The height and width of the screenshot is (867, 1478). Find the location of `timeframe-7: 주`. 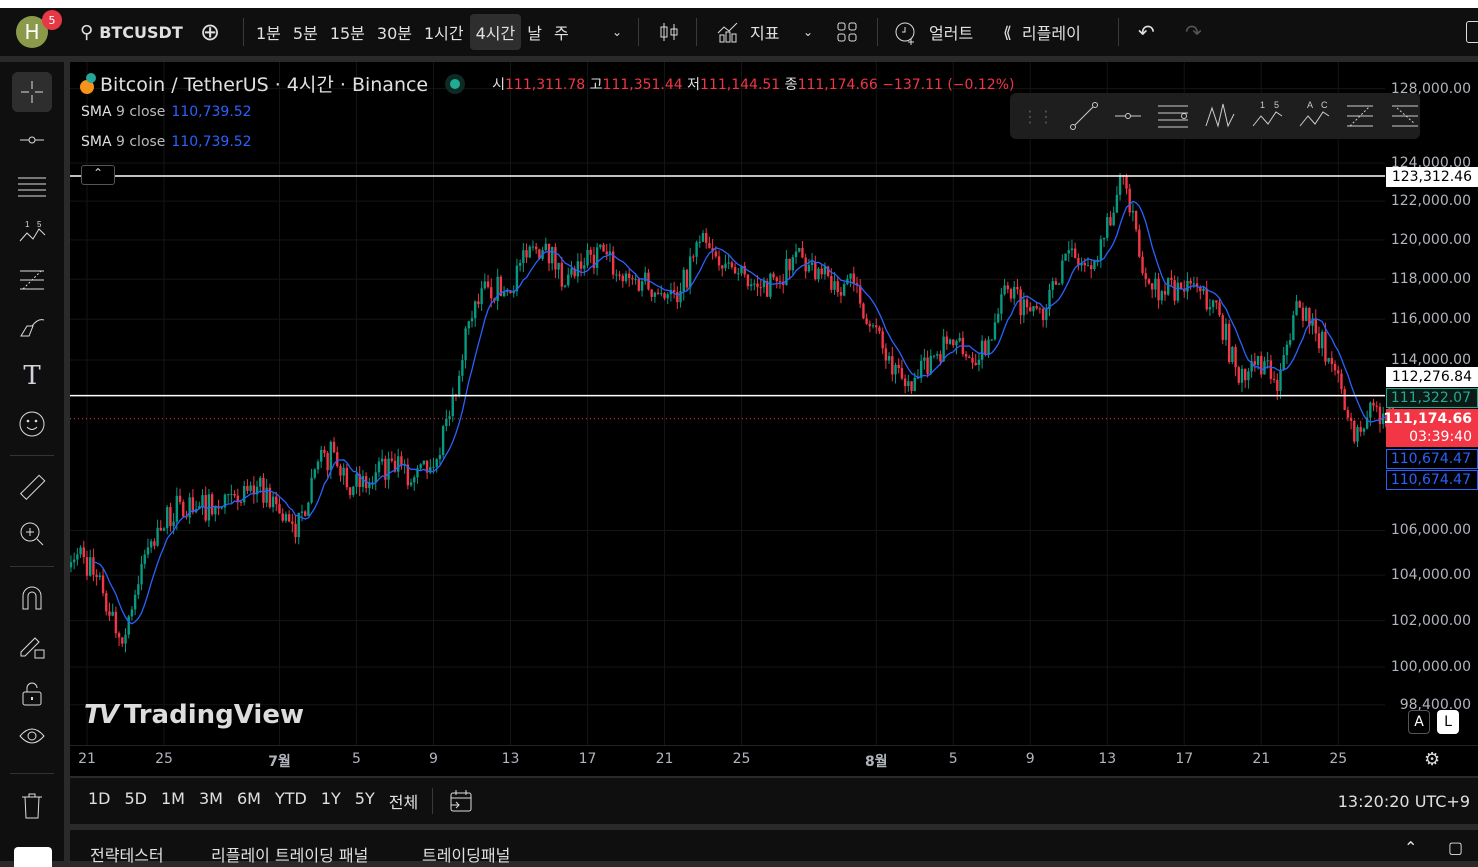

timeframe-7: 주 is located at coordinates (561, 32).